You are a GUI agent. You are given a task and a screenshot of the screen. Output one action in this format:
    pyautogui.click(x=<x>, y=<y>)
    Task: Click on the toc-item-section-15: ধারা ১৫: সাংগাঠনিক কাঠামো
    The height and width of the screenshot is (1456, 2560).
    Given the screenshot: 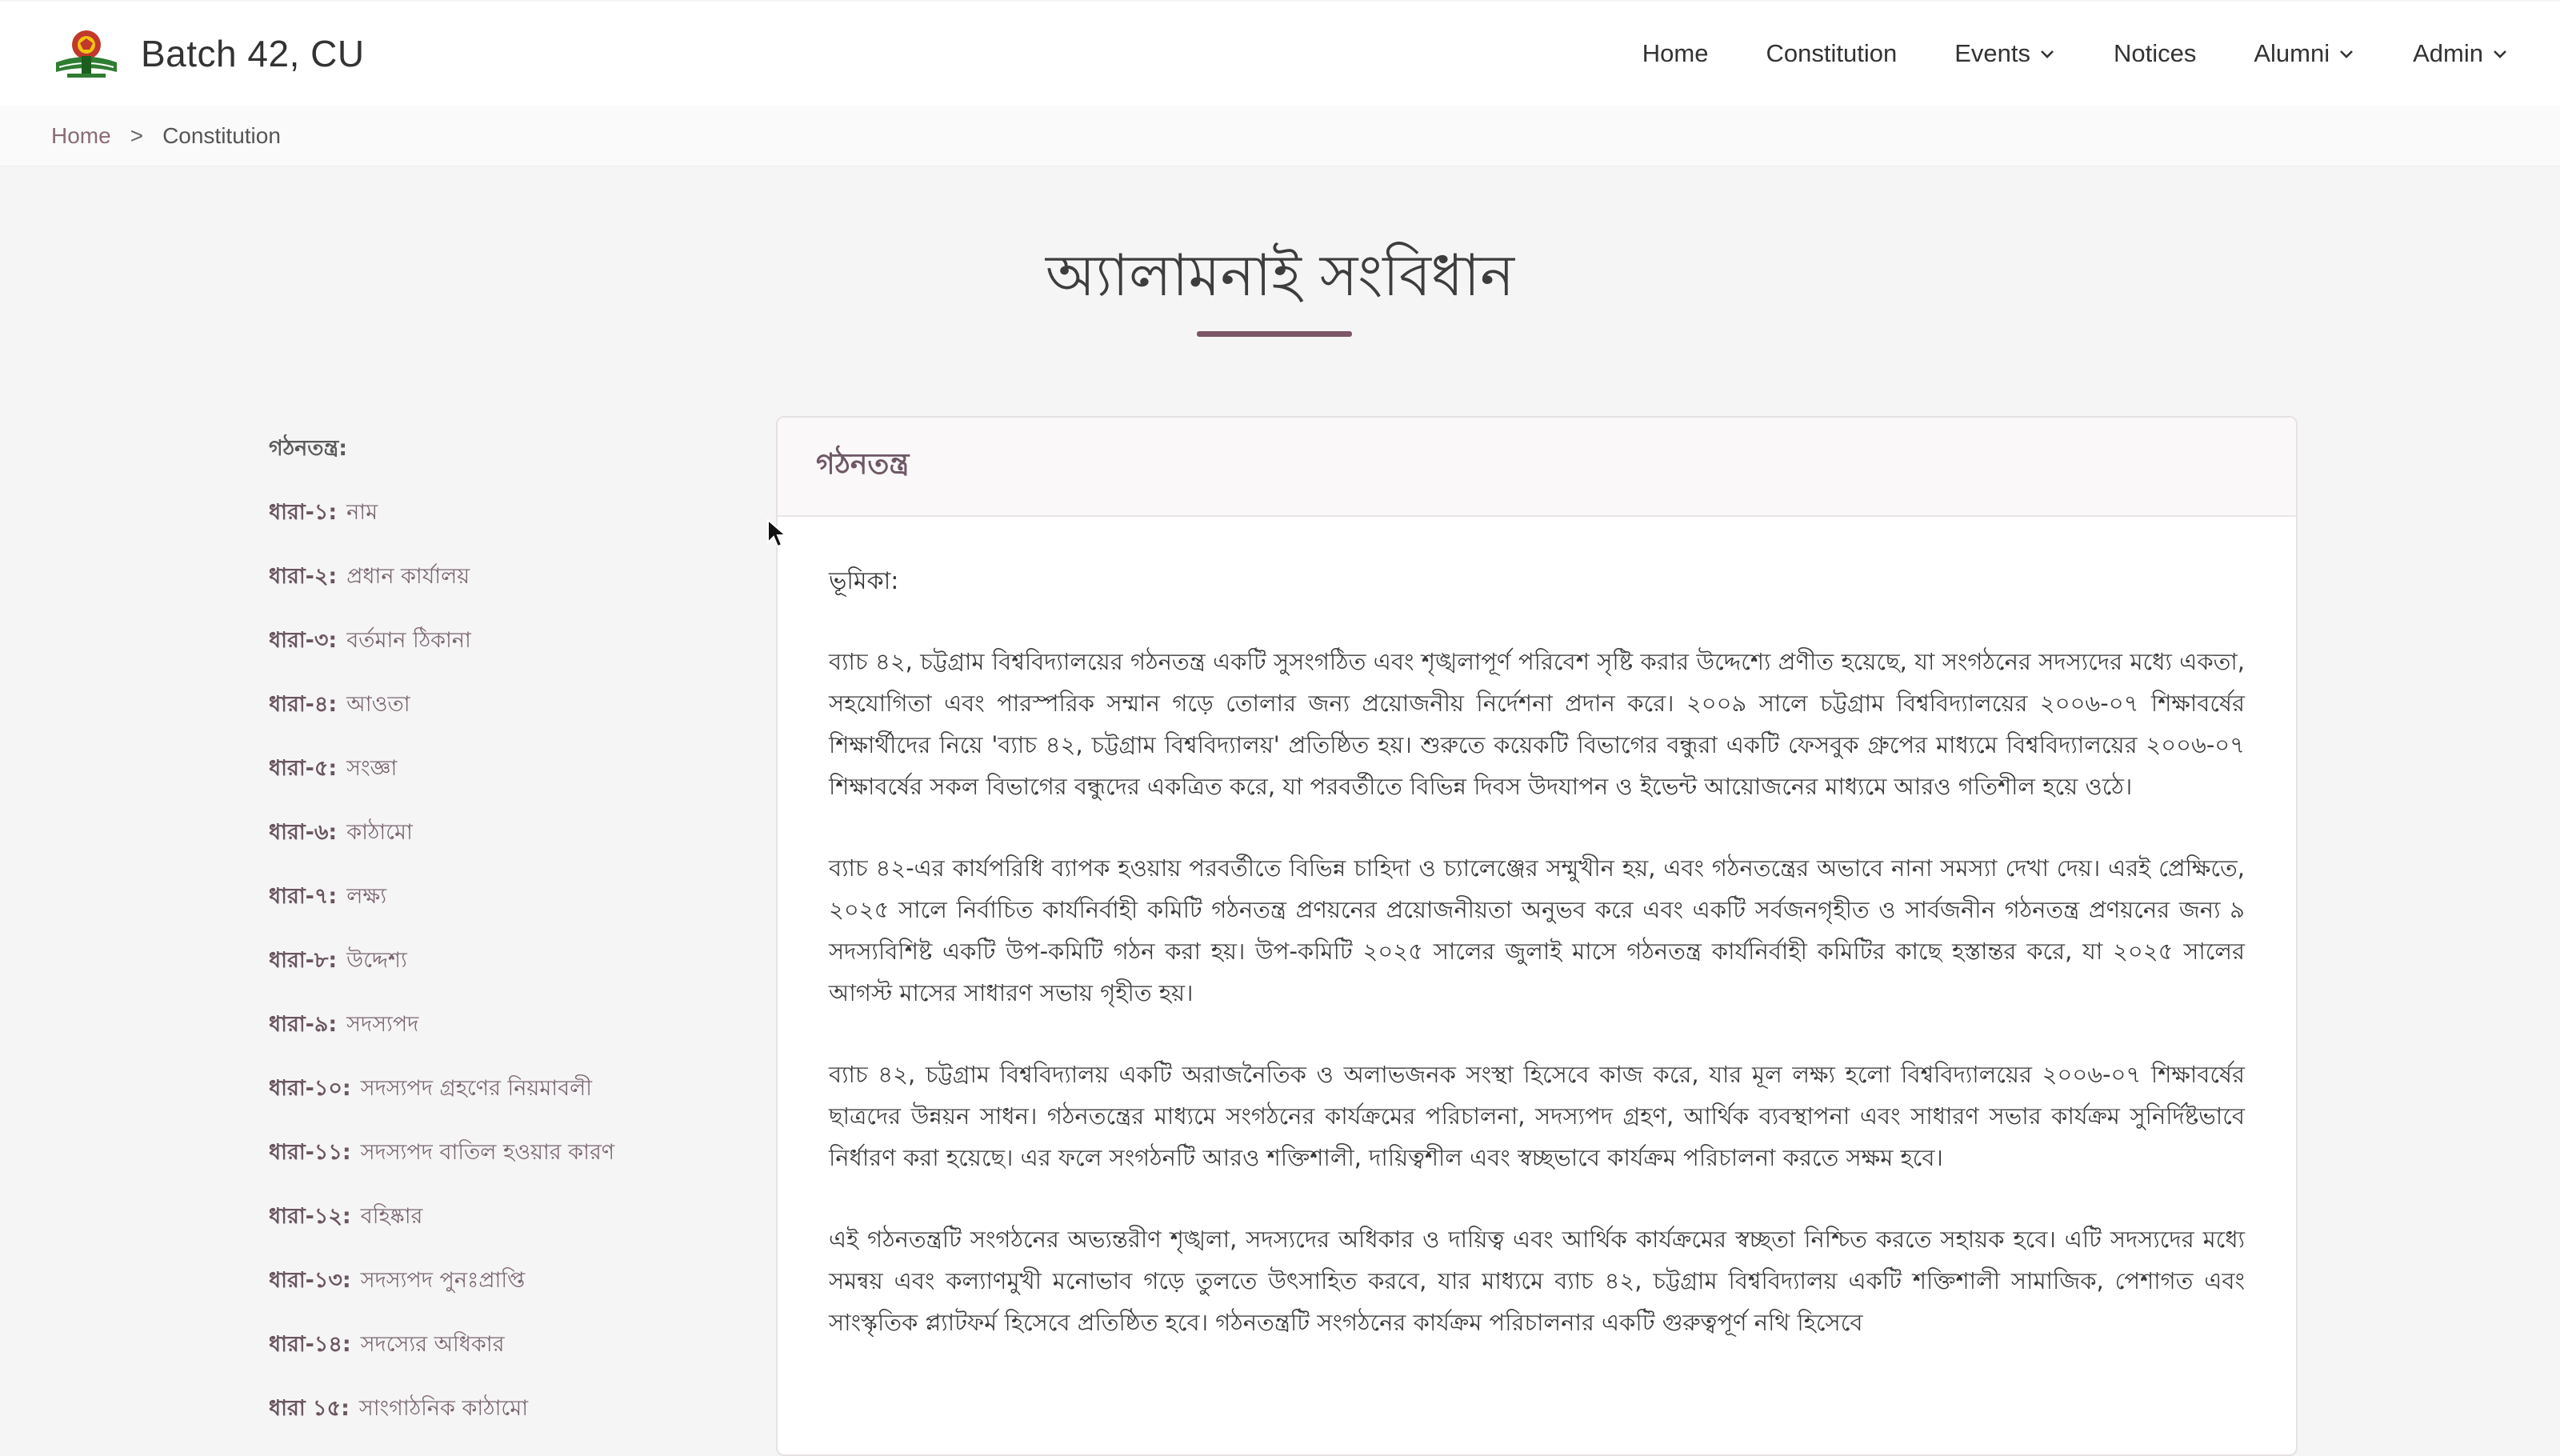 What is the action you would take?
    pyautogui.click(x=398, y=1410)
    